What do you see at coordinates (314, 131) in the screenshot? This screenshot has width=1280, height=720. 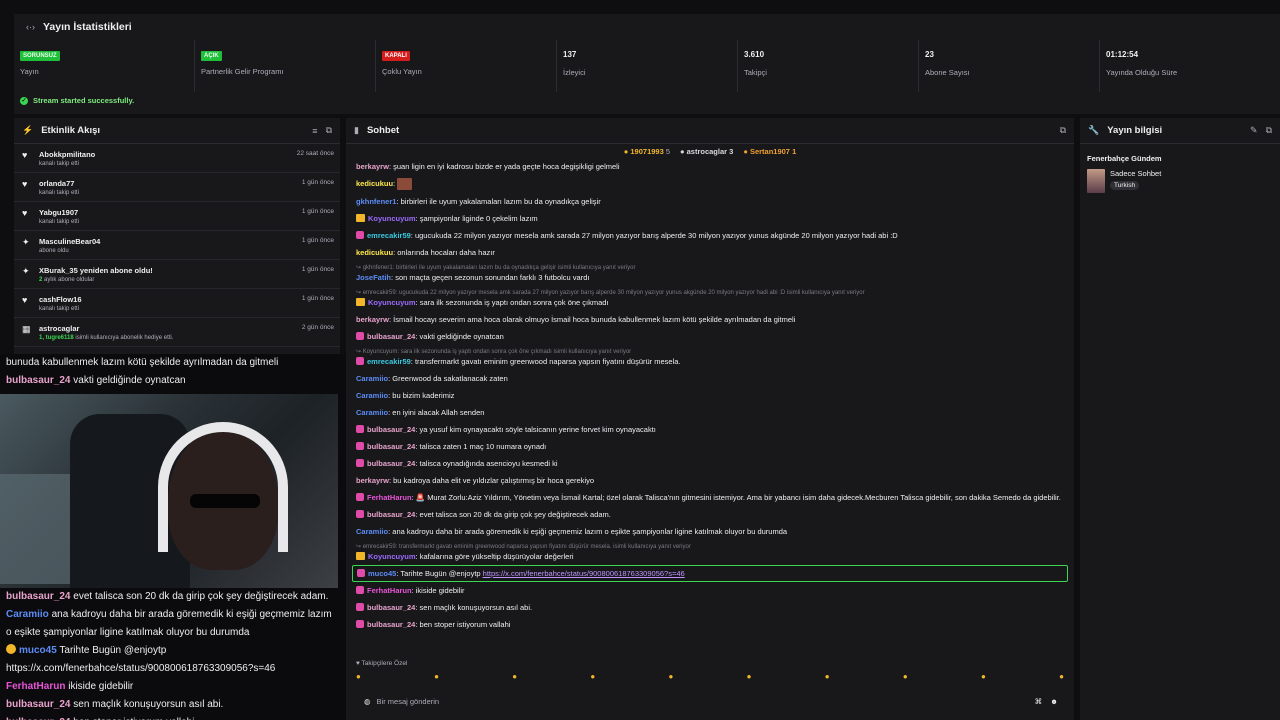 I see `filter-icon: ≡` at bounding box center [314, 131].